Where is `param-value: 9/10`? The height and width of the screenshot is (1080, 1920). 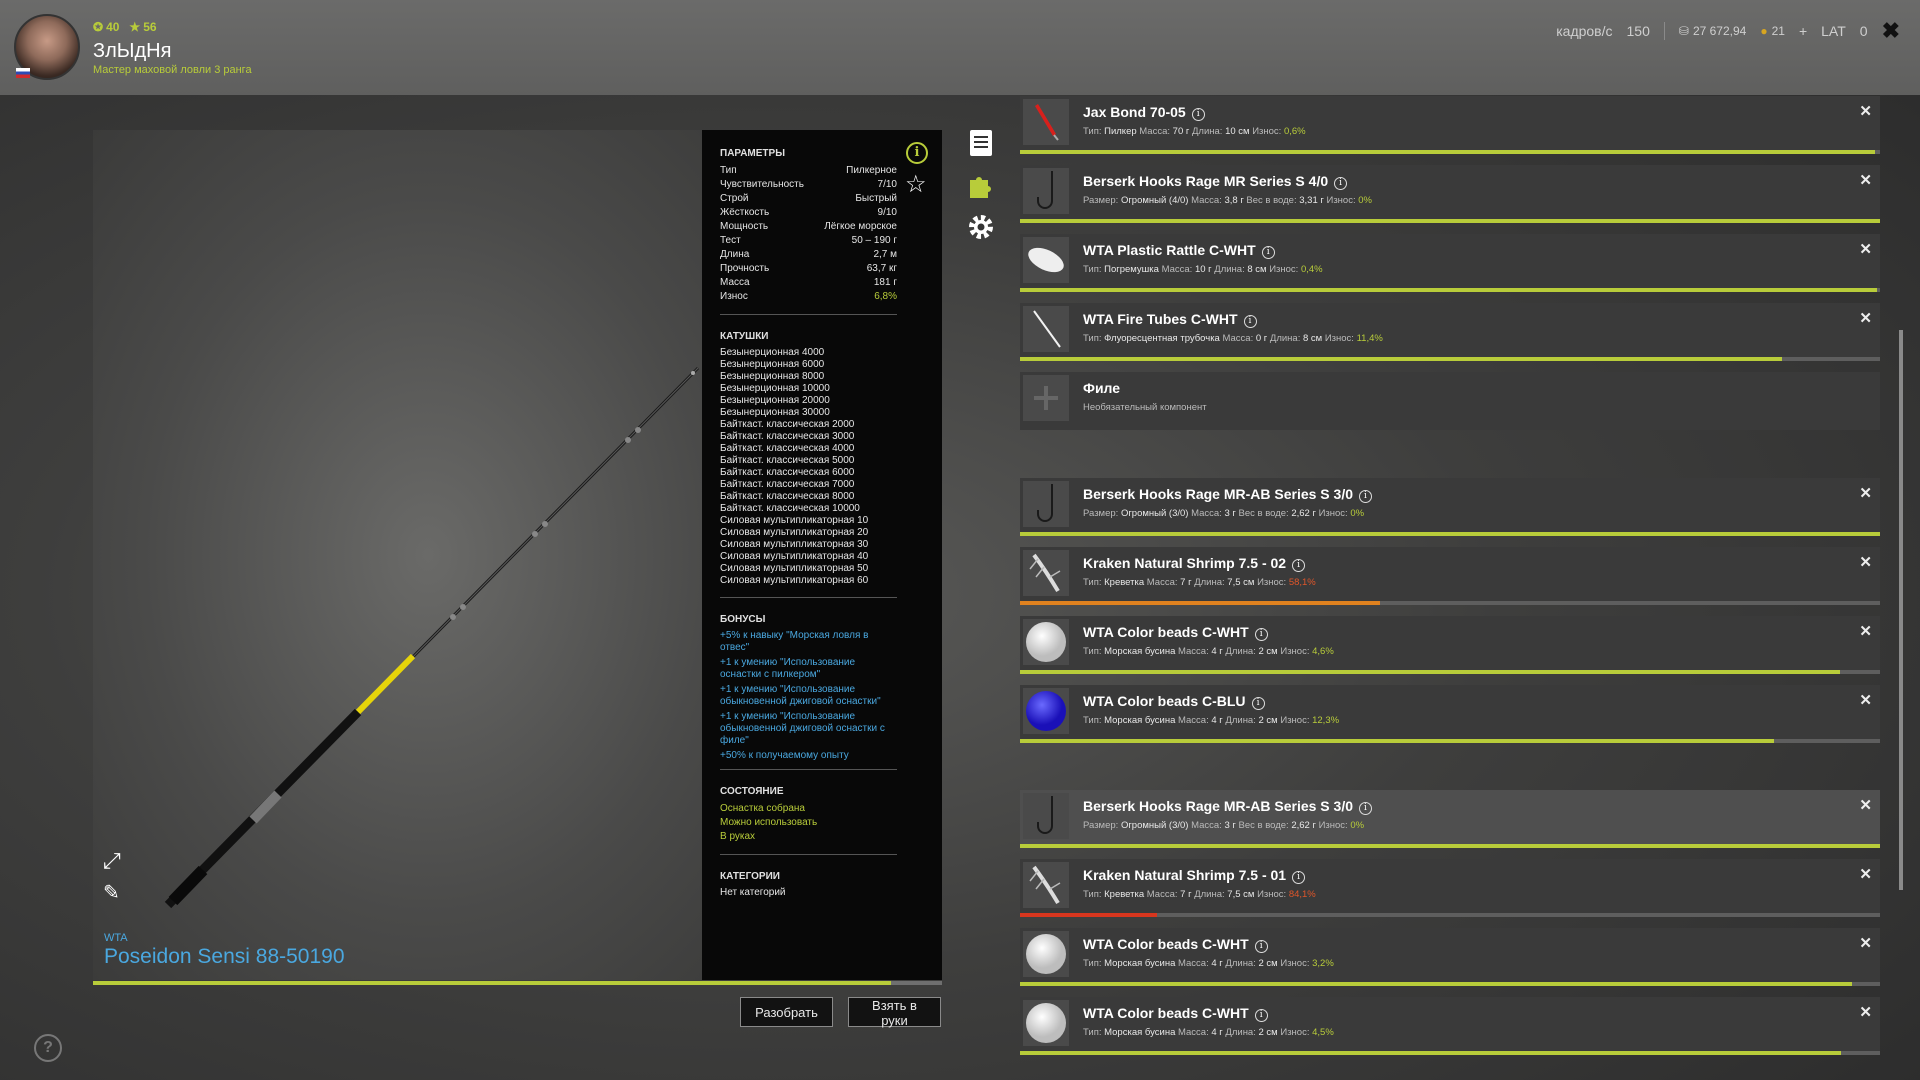 param-value: 9/10 is located at coordinates (887, 212).